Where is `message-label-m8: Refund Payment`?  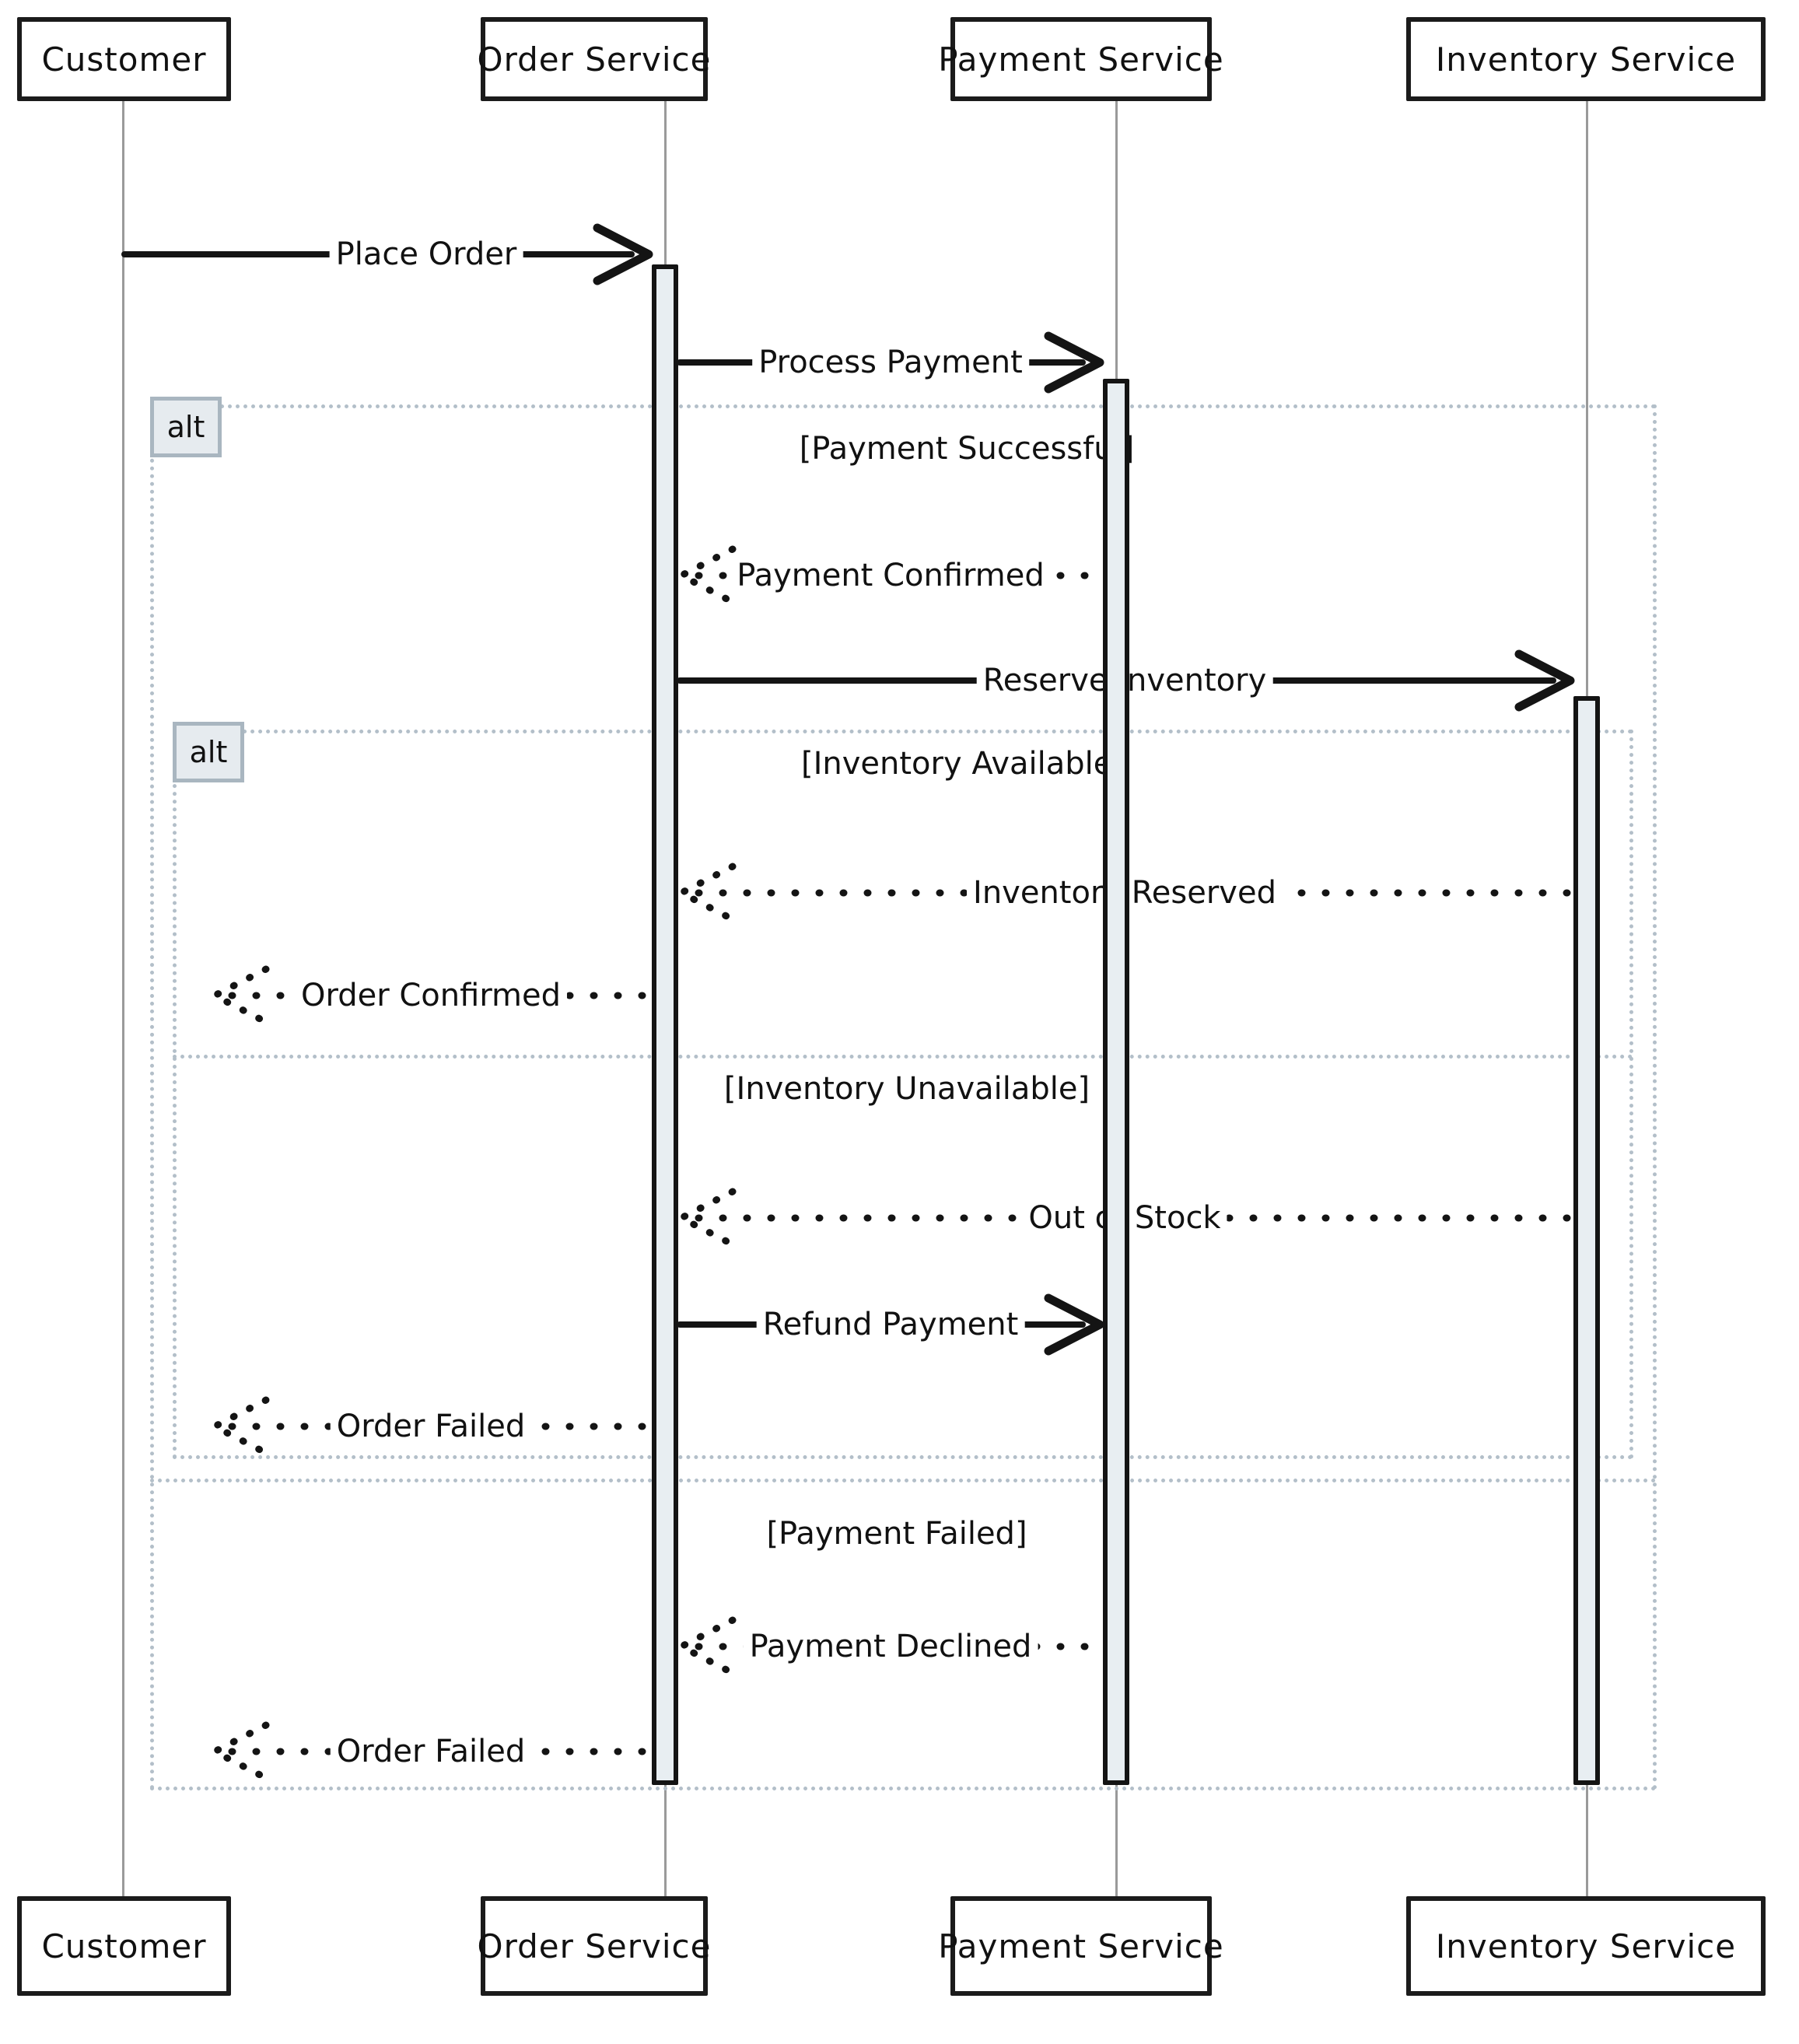
message-label-m8: Refund Payment is located at coordinates (891, 1325).